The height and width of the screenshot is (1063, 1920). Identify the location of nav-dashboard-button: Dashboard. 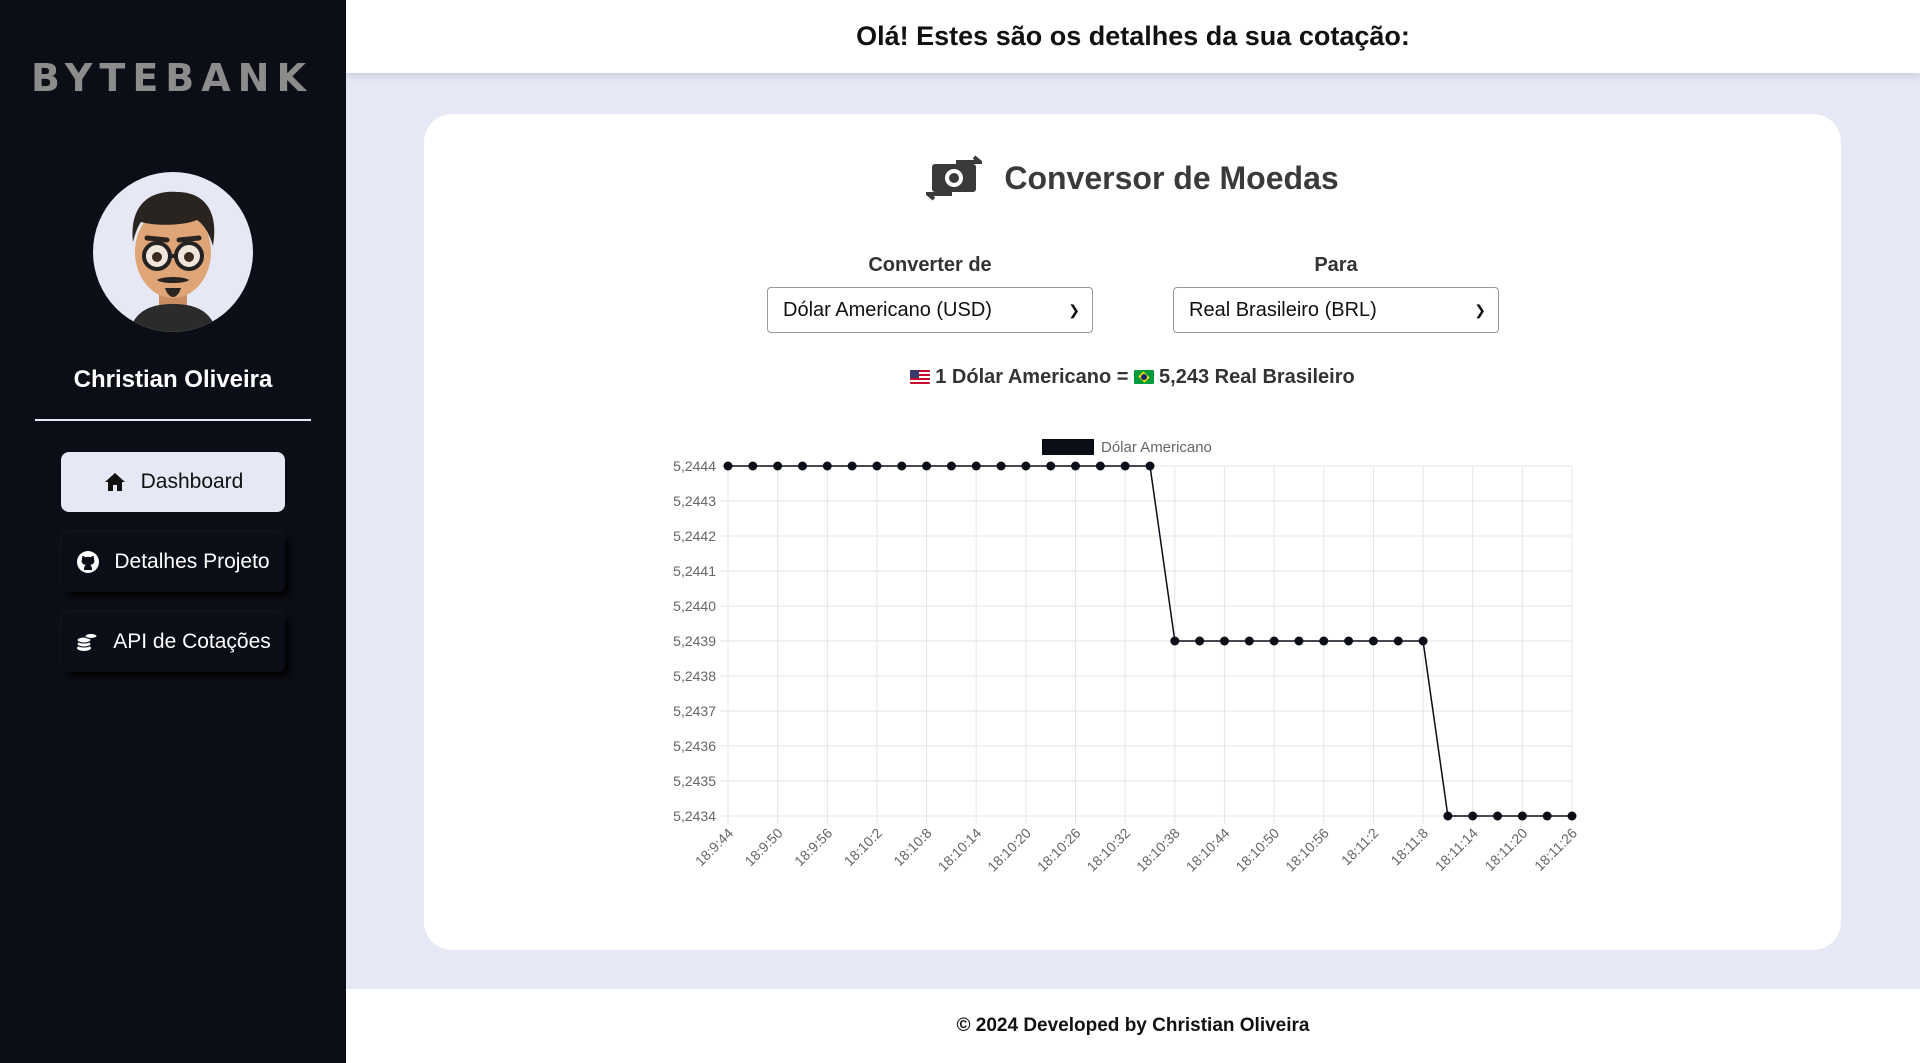
(173, 482).